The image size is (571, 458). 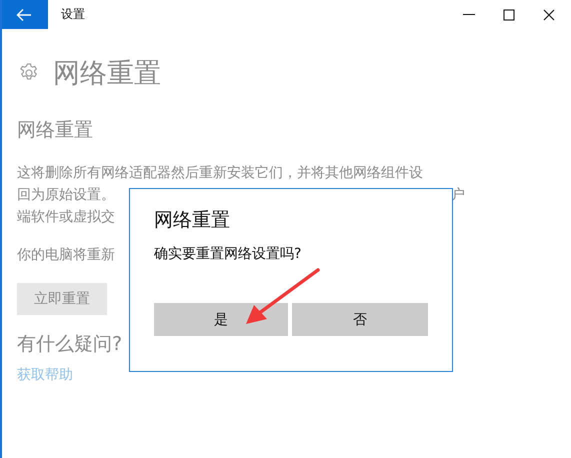 What do you see at coordinates (469, 14) in the screenshot?
I see `minimize-icon` at bounding box center [469, 14].